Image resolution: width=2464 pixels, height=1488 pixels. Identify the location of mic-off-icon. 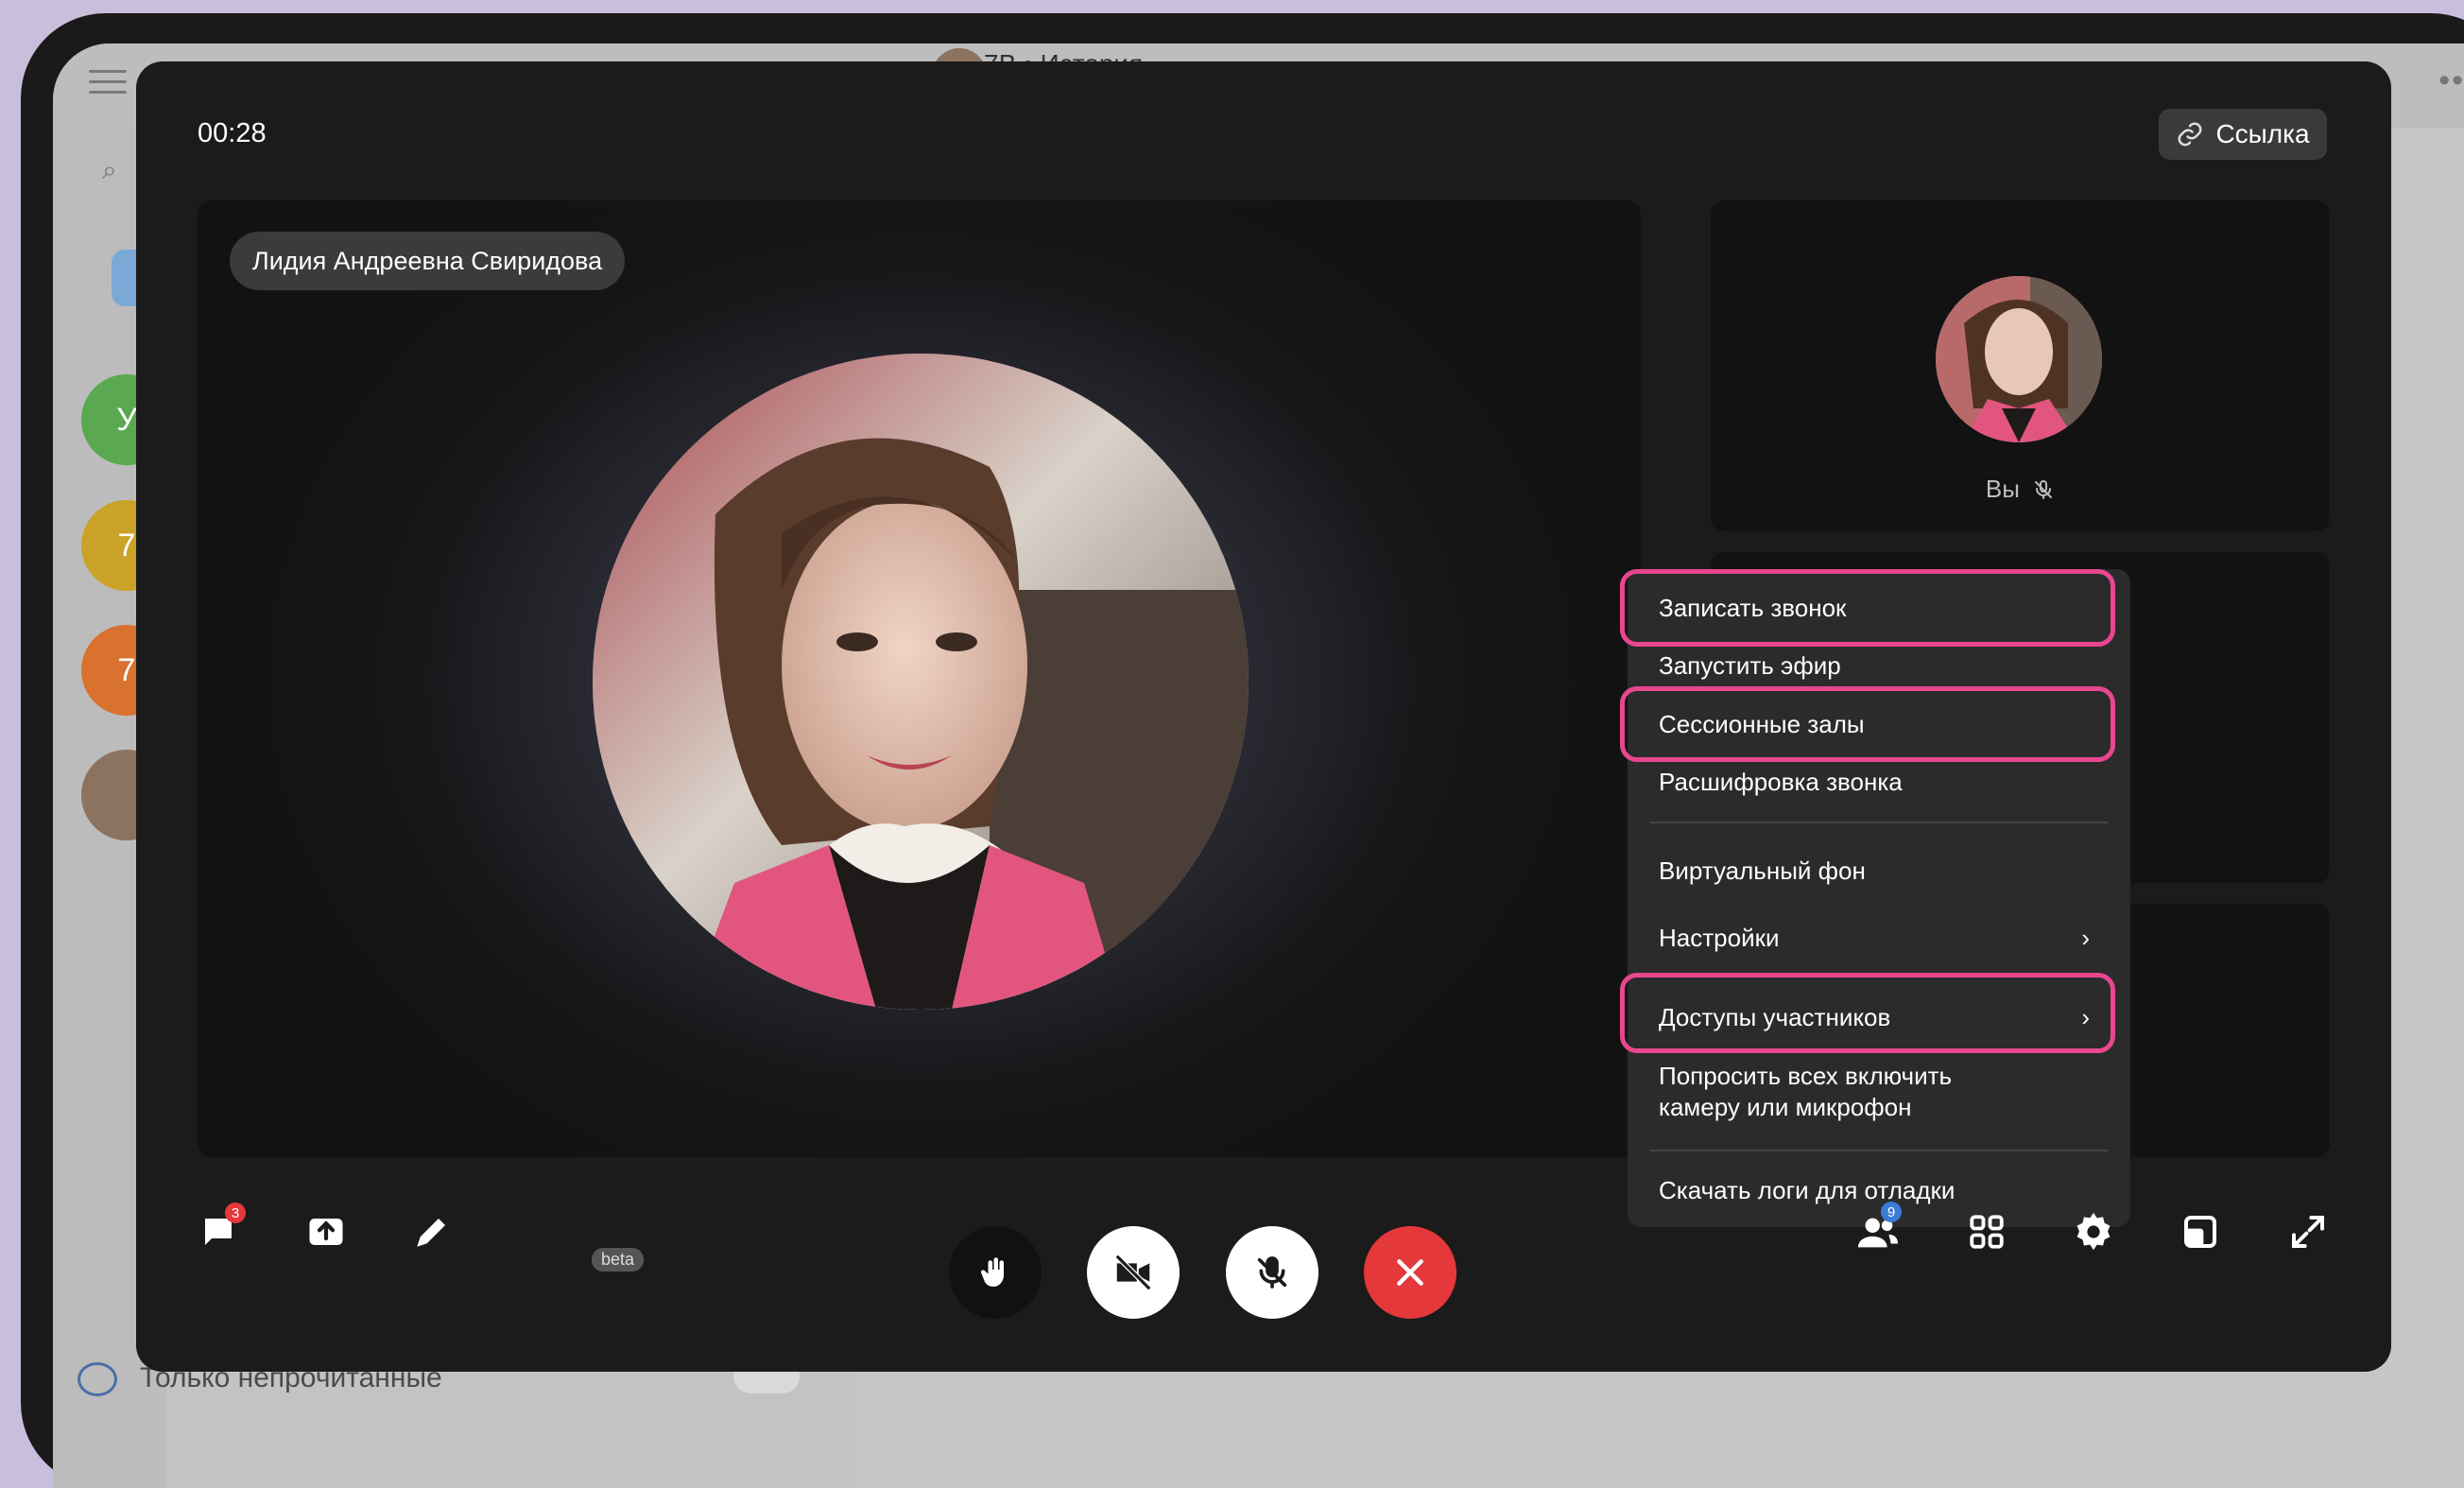
(1272, 1273).